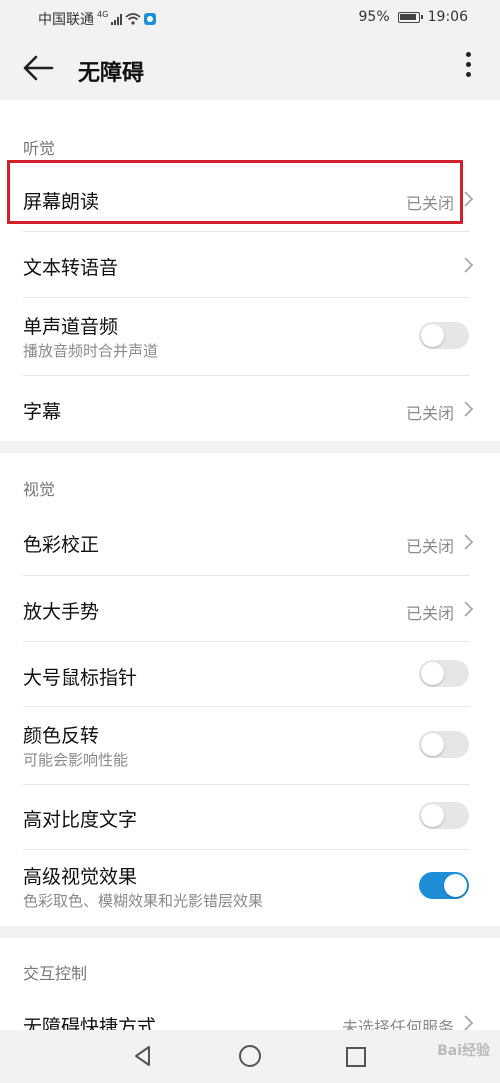 This screenshot has width=500, height=1083. I want to click on status-bar: 中国联通 4G 95% 19:06, so click(250, 17).